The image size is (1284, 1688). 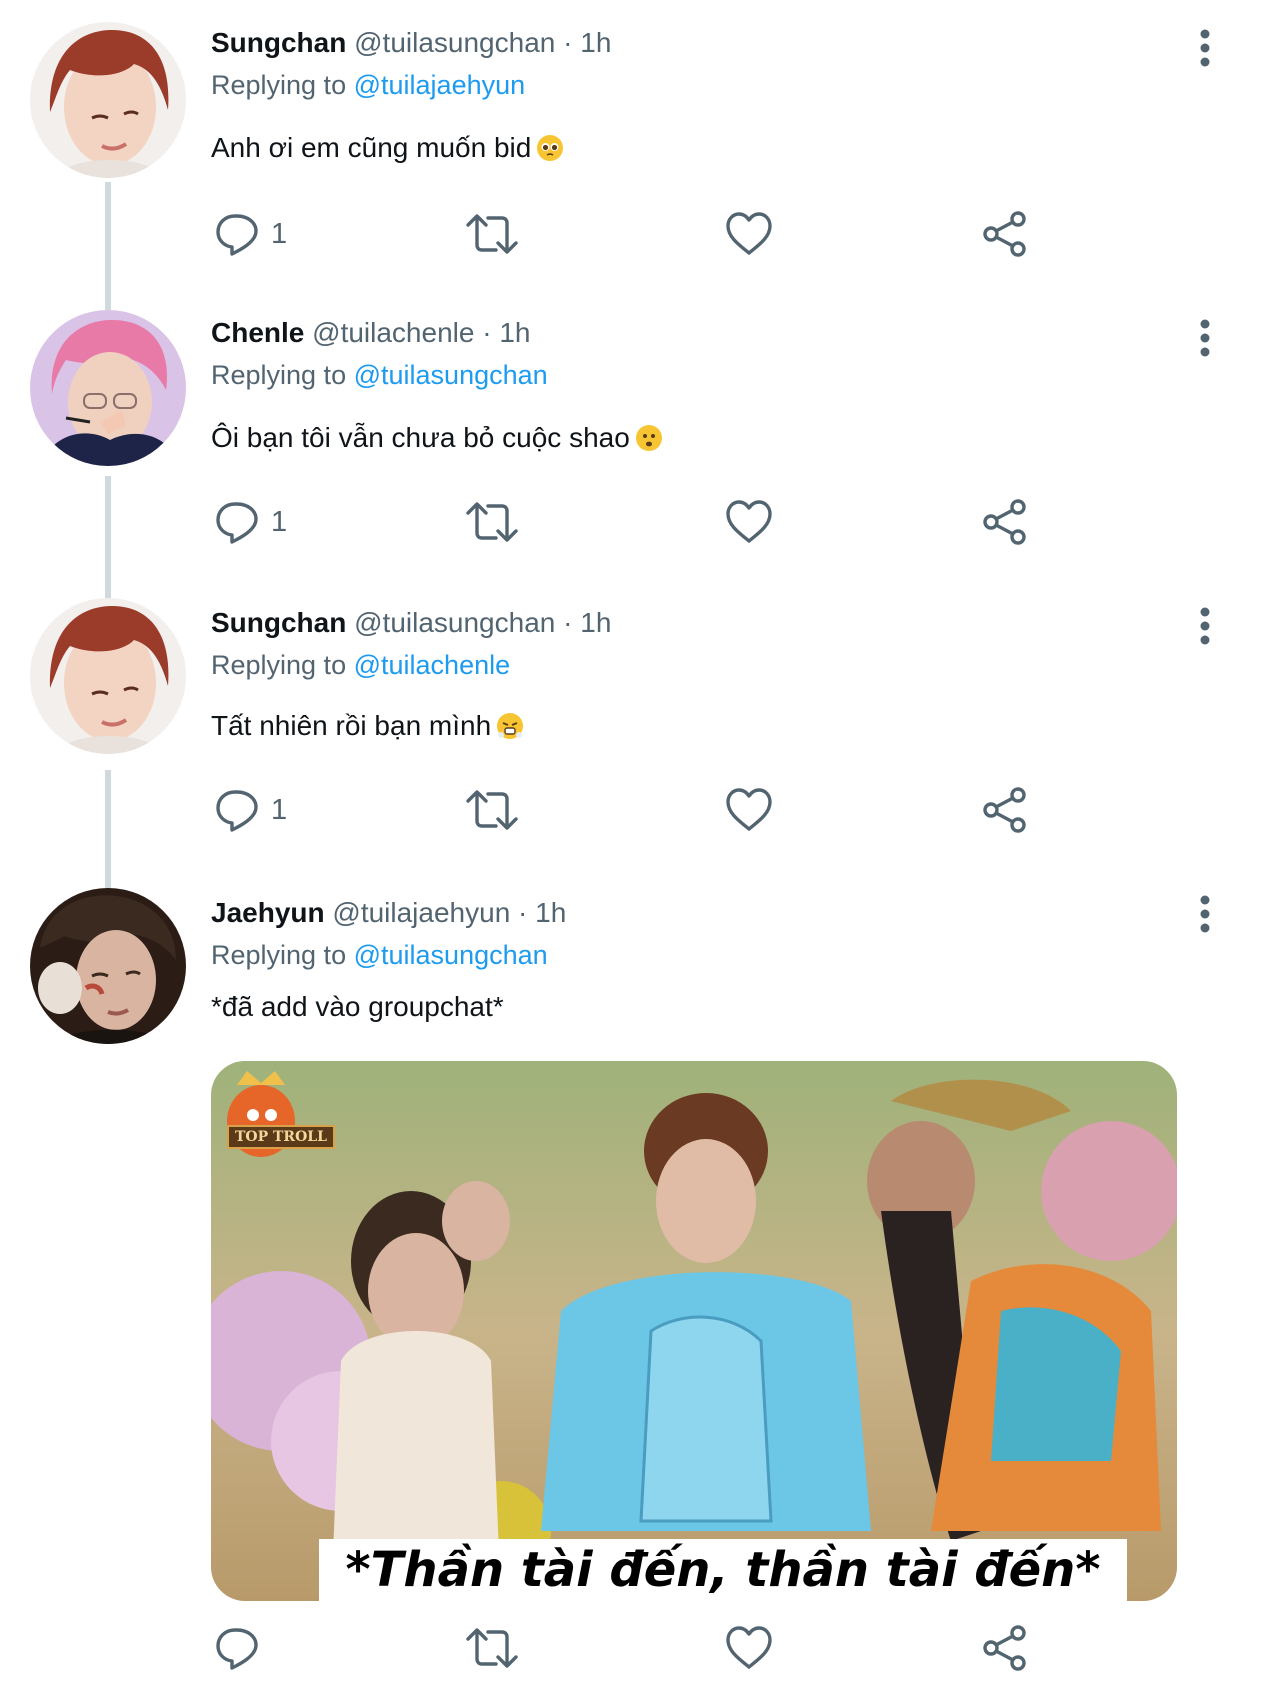 I want to click on replying-to: Replying to @tuilajaehyun, so click(x=368, y=85).